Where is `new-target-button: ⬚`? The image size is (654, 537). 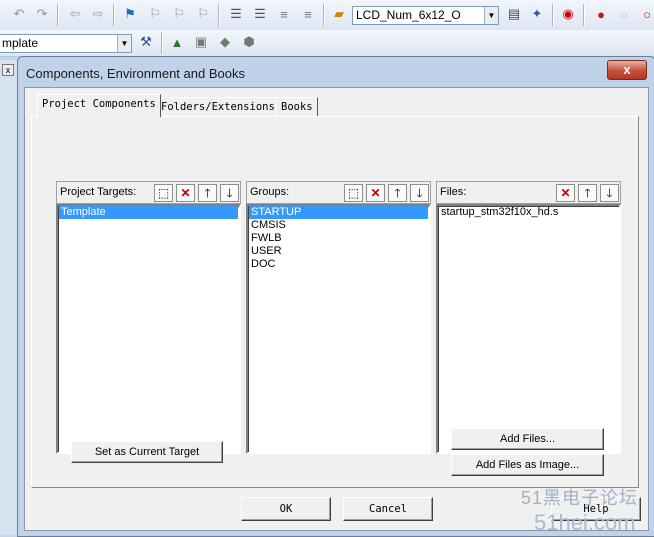 new-target-button: ⬚ is located at coordinates (163, 193).